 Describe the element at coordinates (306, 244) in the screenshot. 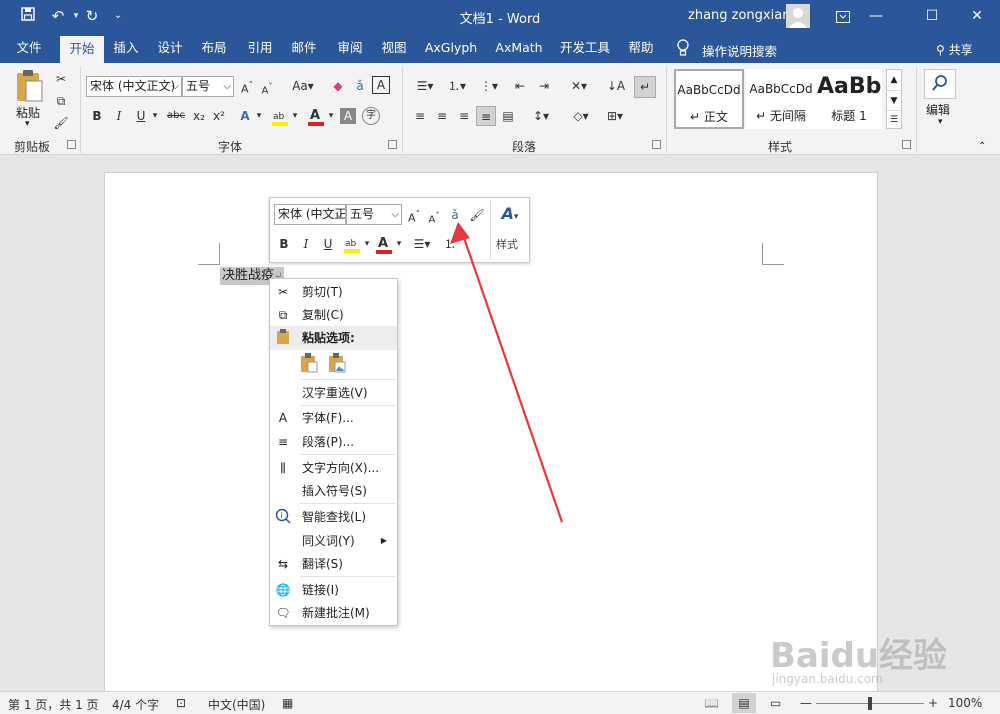

I see `mini-italic-button: I` at that location.